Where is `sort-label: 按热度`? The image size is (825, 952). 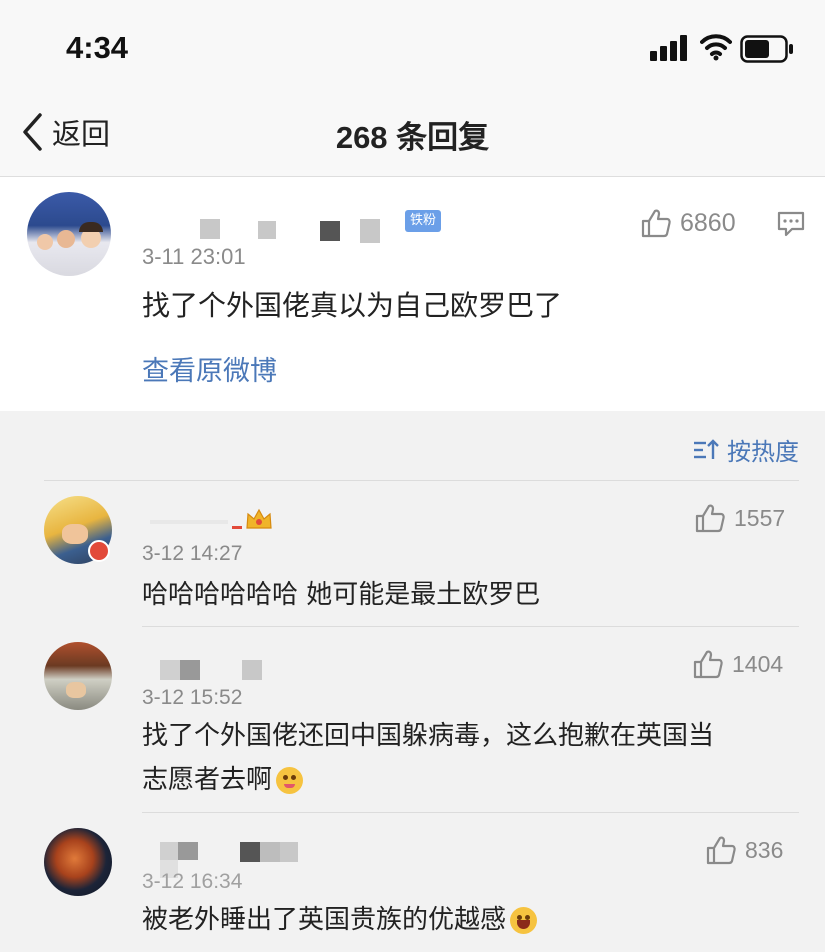
sort-label: 按热度 is located at coordinates (763, 452).